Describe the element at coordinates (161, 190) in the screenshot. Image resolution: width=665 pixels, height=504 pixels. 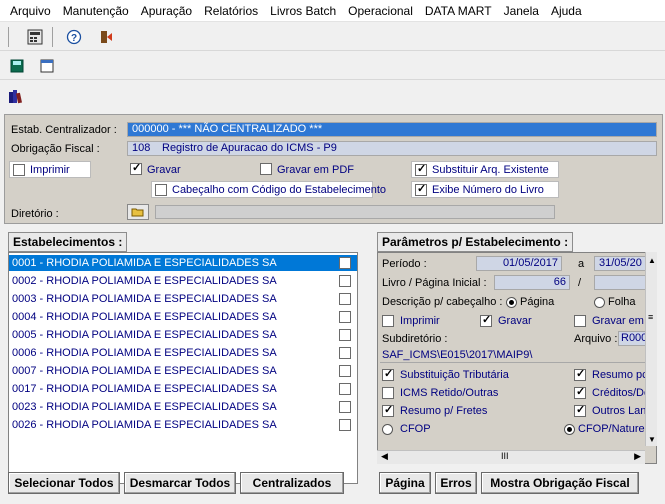
I see `cabecalho-box` at that location.